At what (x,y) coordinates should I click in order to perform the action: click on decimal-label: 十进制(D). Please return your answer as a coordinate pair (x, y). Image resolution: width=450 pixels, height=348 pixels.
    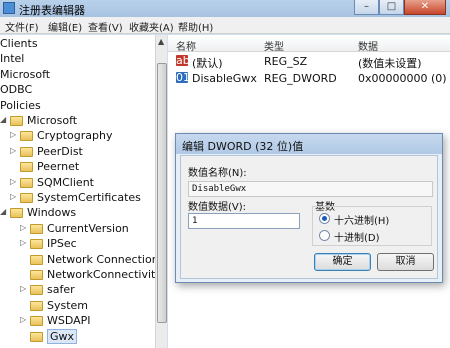
    Looking at the image, I should click on (357, 236).